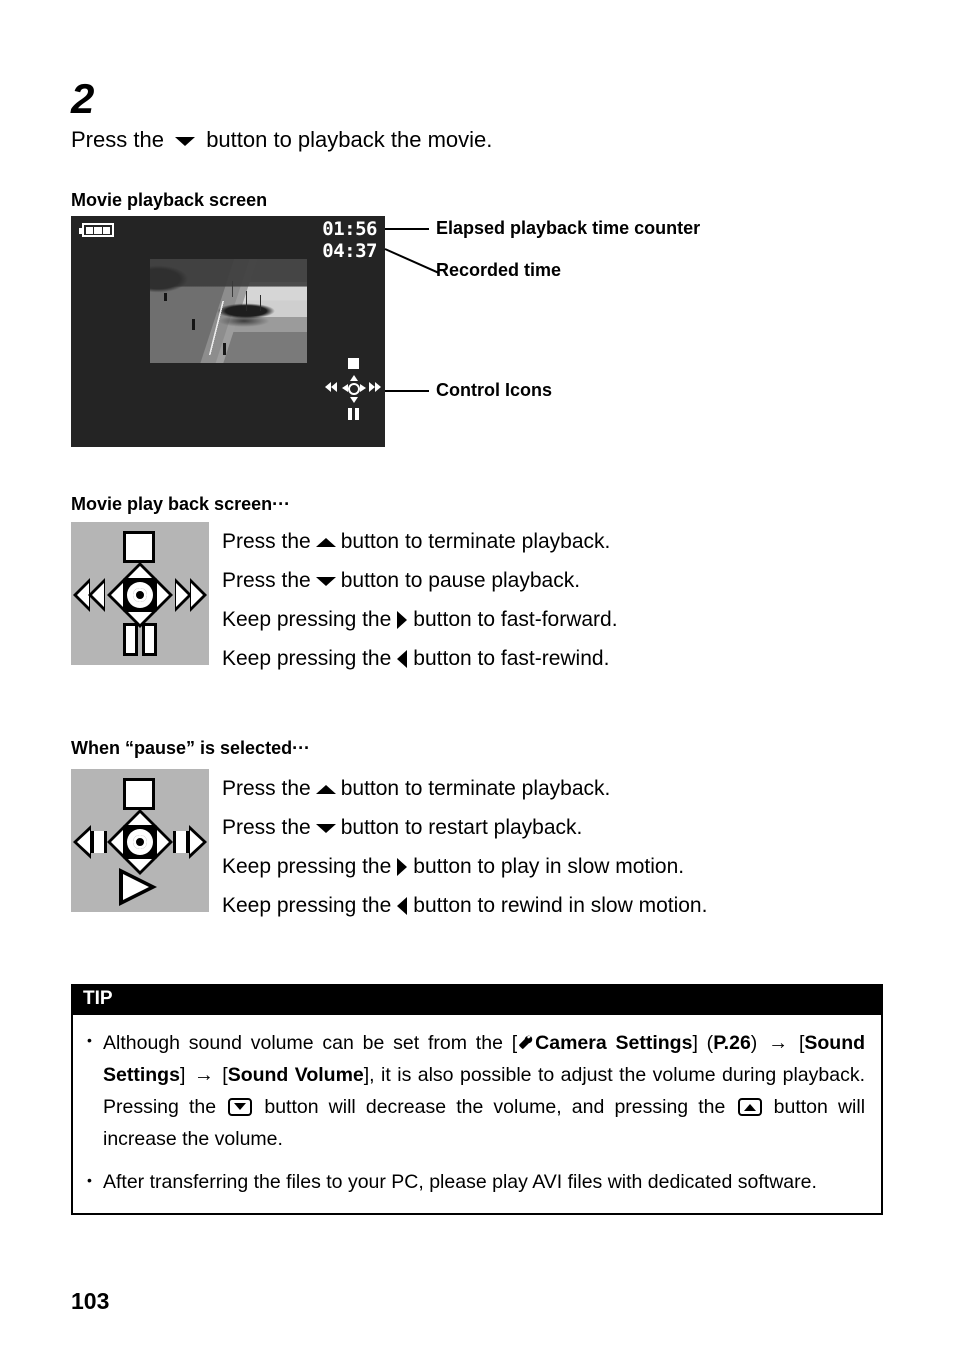 The width and height of the screenshot is (954, 1348). What do you see at coordinates (374, 387) in the screenshot?
I see `fast-forward-icon` at bounding box center [374, 387].